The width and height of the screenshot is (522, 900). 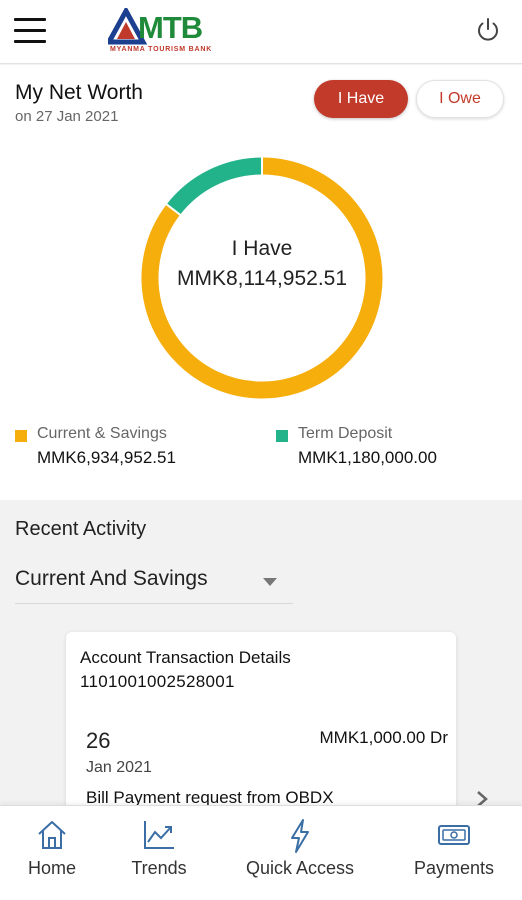 I want to click on donut-center-value: MMK8,114,952.51, so click(x=262, y=278).